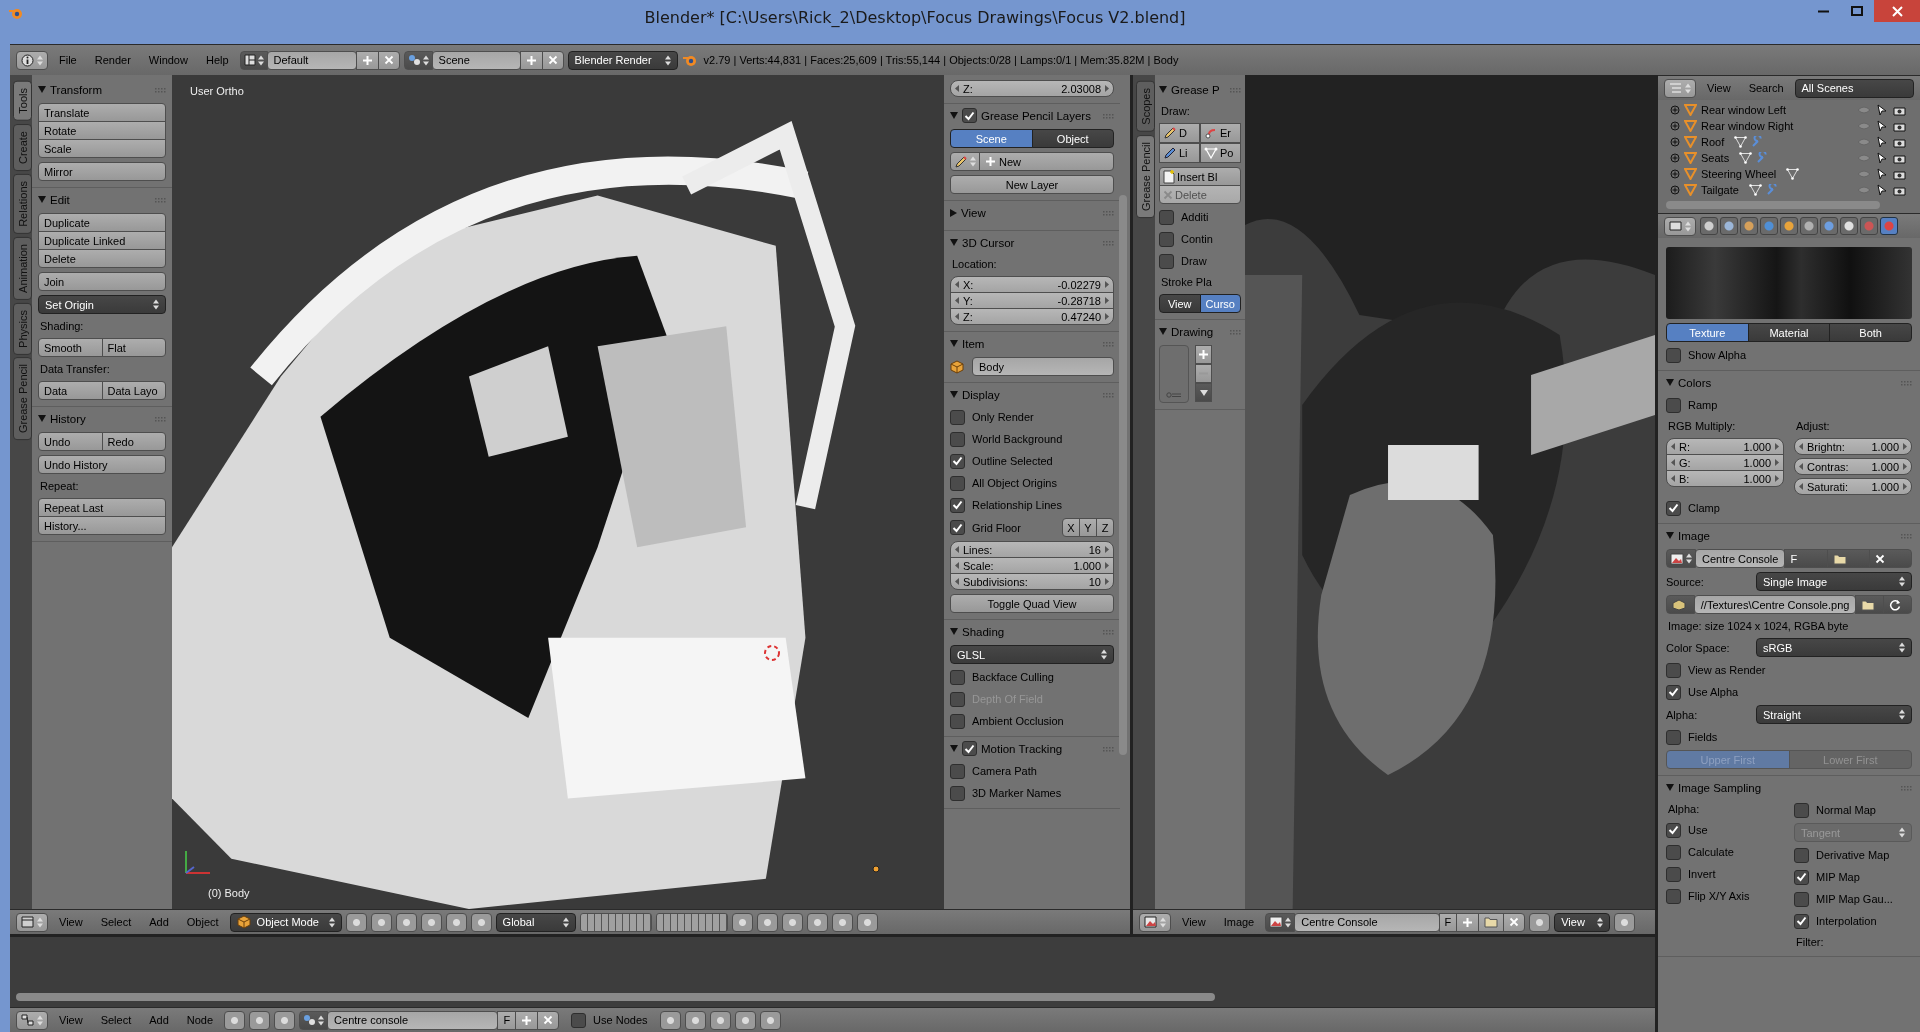  Describe the element at coordinates (102, 281) in the screenshot. I see `tool-button: Join` at that location.